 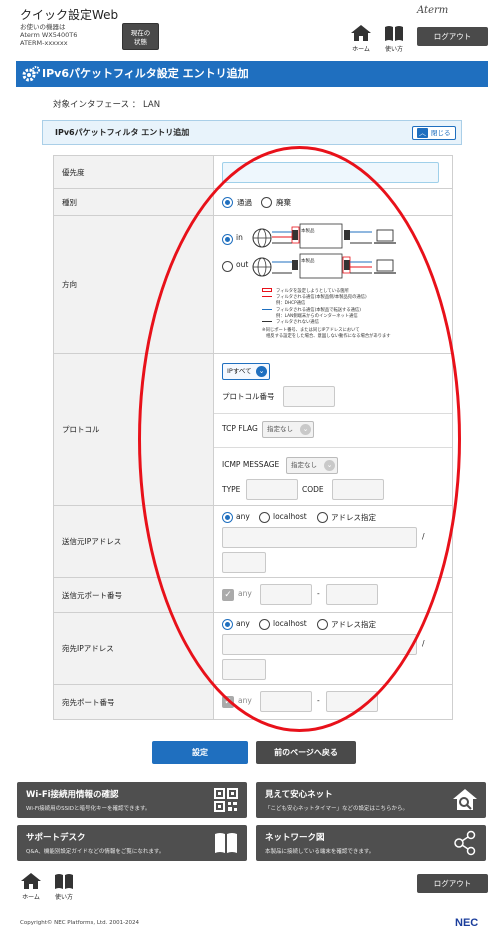 What do you see at coordinates (246, 371) in the screenshot?
I see `protocol-select: IPすべて ⌄` at bounding box center [246, 371].